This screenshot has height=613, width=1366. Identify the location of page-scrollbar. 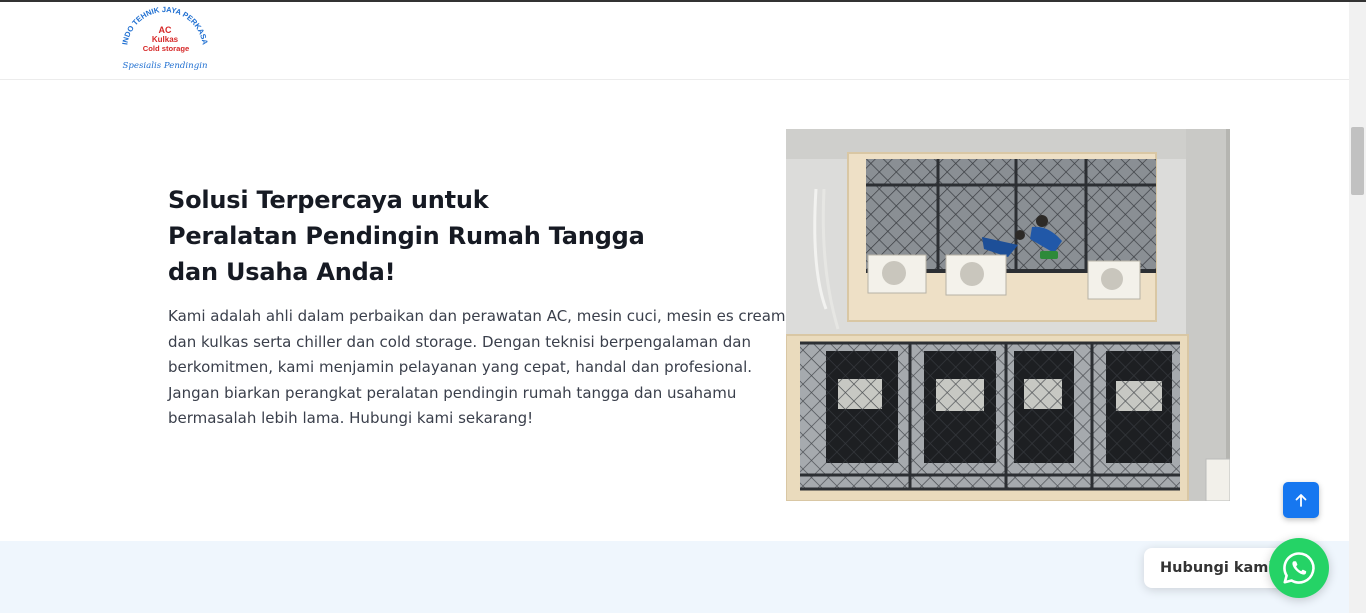
(1357, 307).